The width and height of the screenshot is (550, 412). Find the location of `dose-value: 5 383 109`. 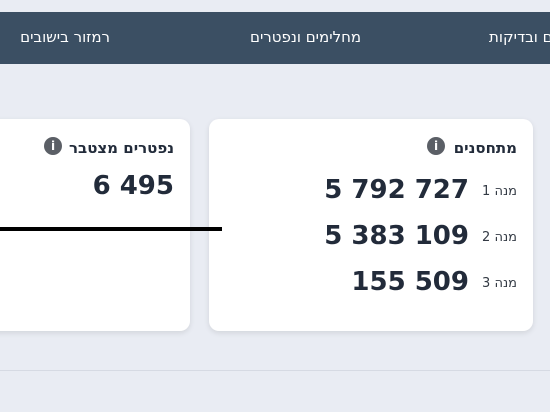

dose-value: 5 383 109 is located at coordinates (396, 236).